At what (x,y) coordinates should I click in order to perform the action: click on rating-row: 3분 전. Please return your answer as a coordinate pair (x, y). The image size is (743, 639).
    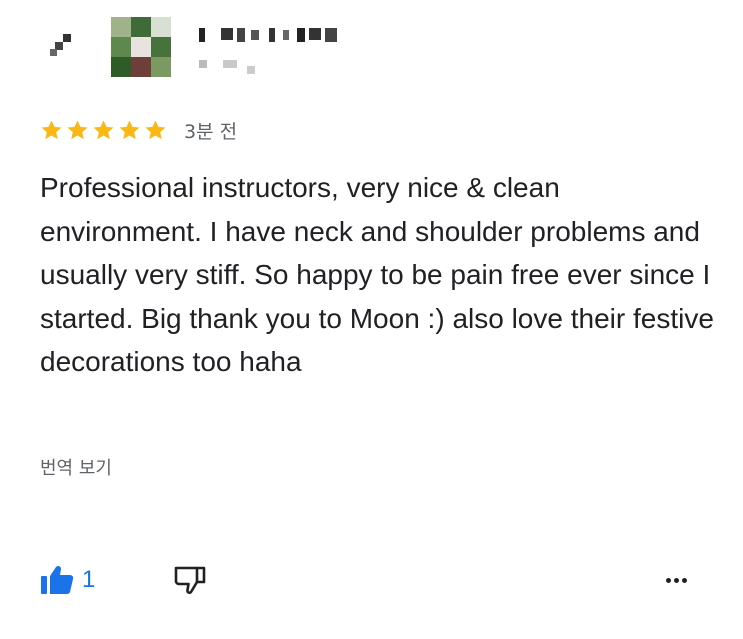
    Looking at the image, I should click on (138, 130).